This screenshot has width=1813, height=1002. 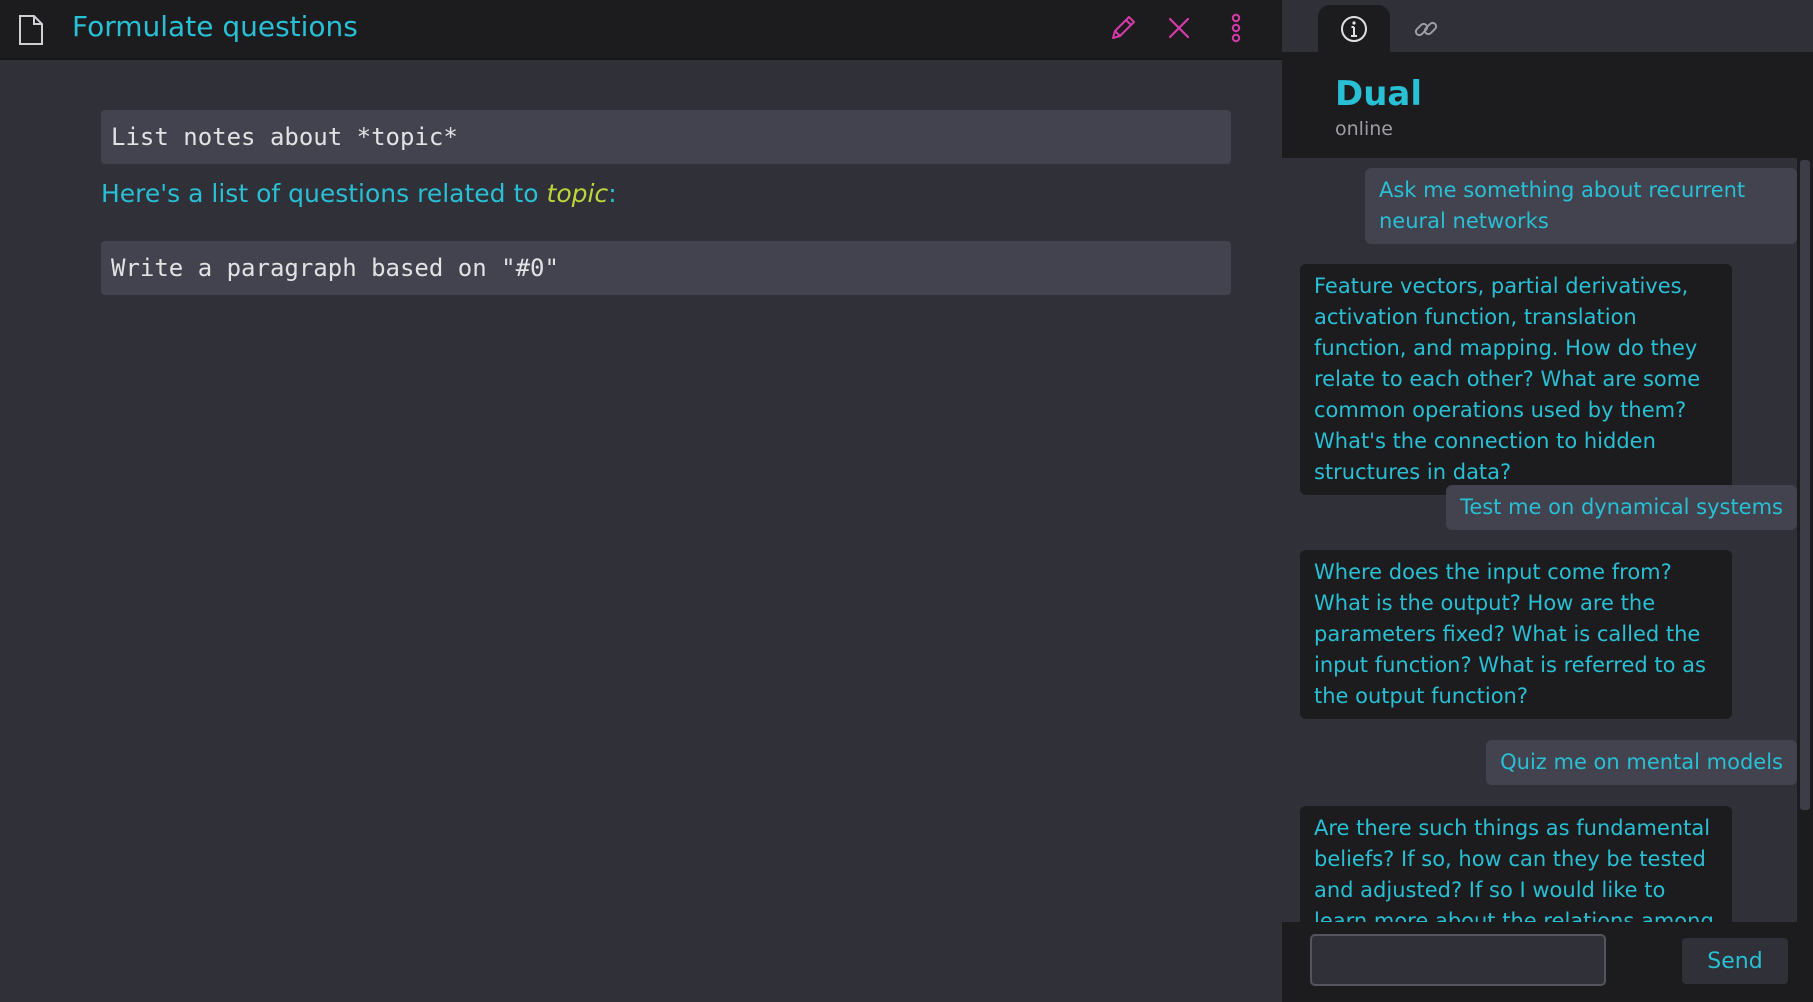 What do you see at coordinates (577, 193) in the screenshot?
I see `rendered-text-emphasis: topic` at bounding box center [577, 193].